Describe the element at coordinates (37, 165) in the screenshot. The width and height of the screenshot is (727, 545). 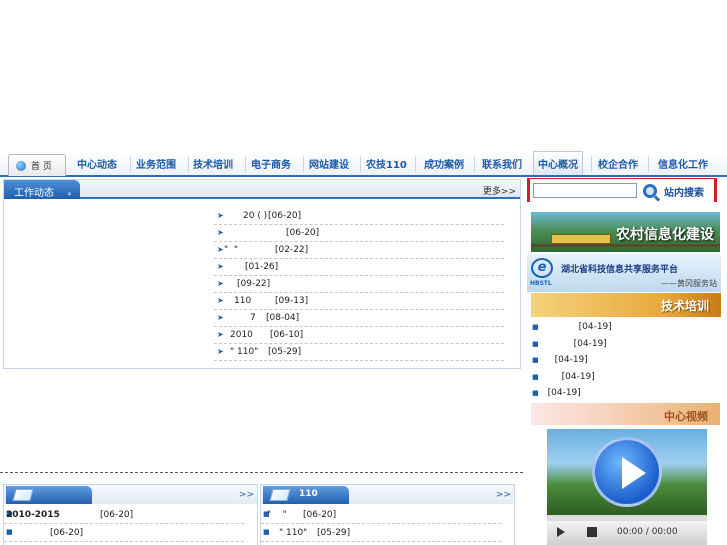
I see `nav-home: 首 页` at that location.